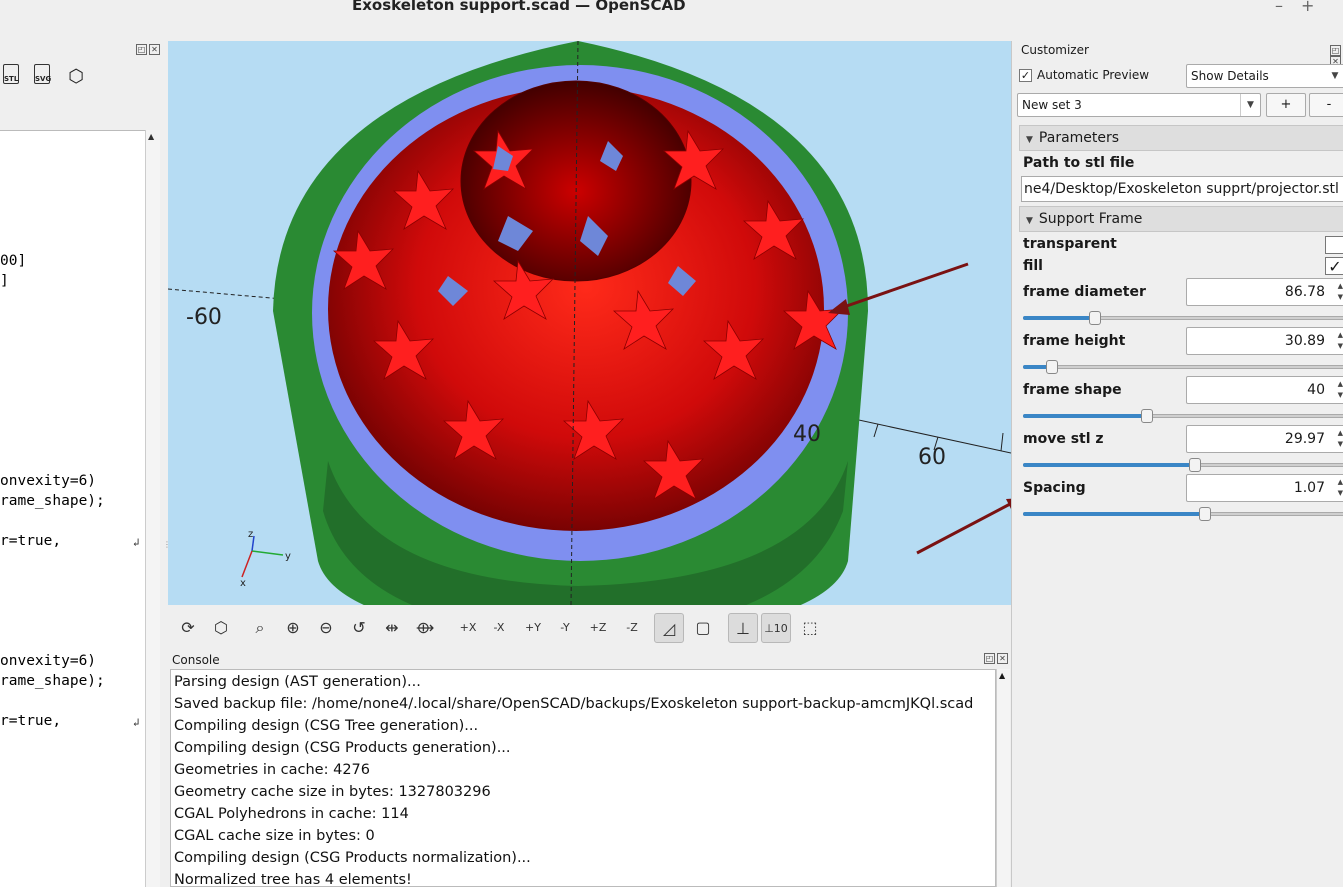 The height and width of the screenshot is (887, 1343). I want to click on dock-splitter: ⋮, so click(167, 550).